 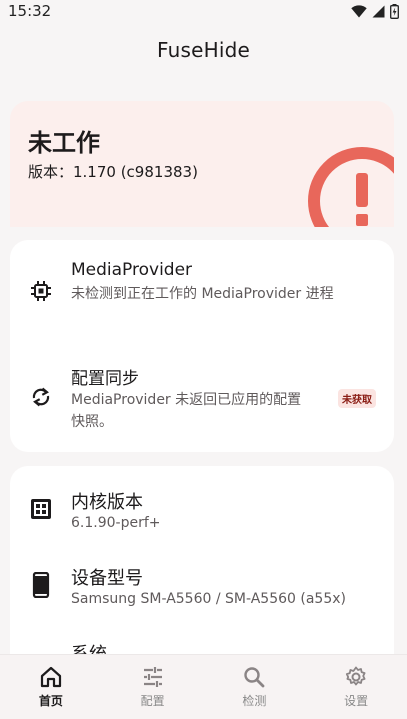 I want to click on signal-icon, so click(x=378, y=11).